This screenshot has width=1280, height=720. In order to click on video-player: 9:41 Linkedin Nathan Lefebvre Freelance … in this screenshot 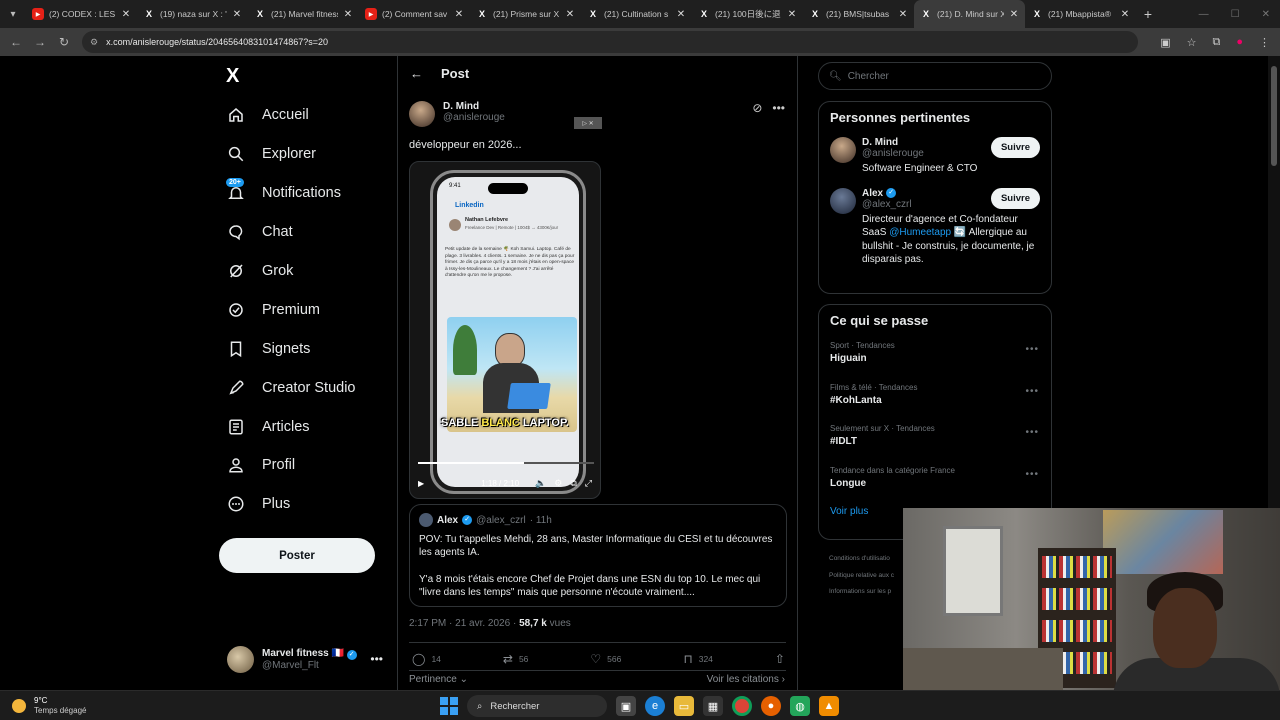, I will do `click(505, 330)`.